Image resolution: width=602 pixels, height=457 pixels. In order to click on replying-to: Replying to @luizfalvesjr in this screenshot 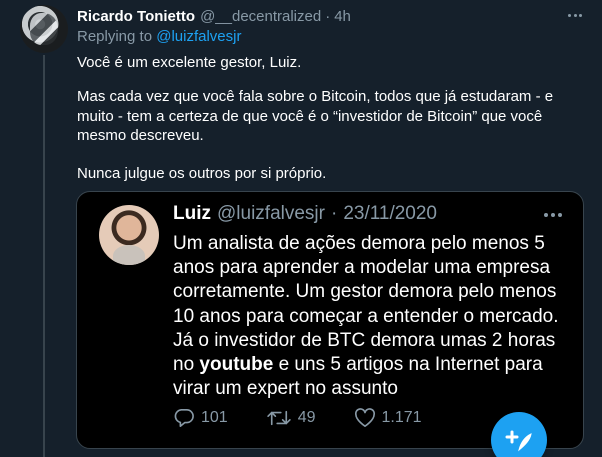, I will do `click(159, 36)`.